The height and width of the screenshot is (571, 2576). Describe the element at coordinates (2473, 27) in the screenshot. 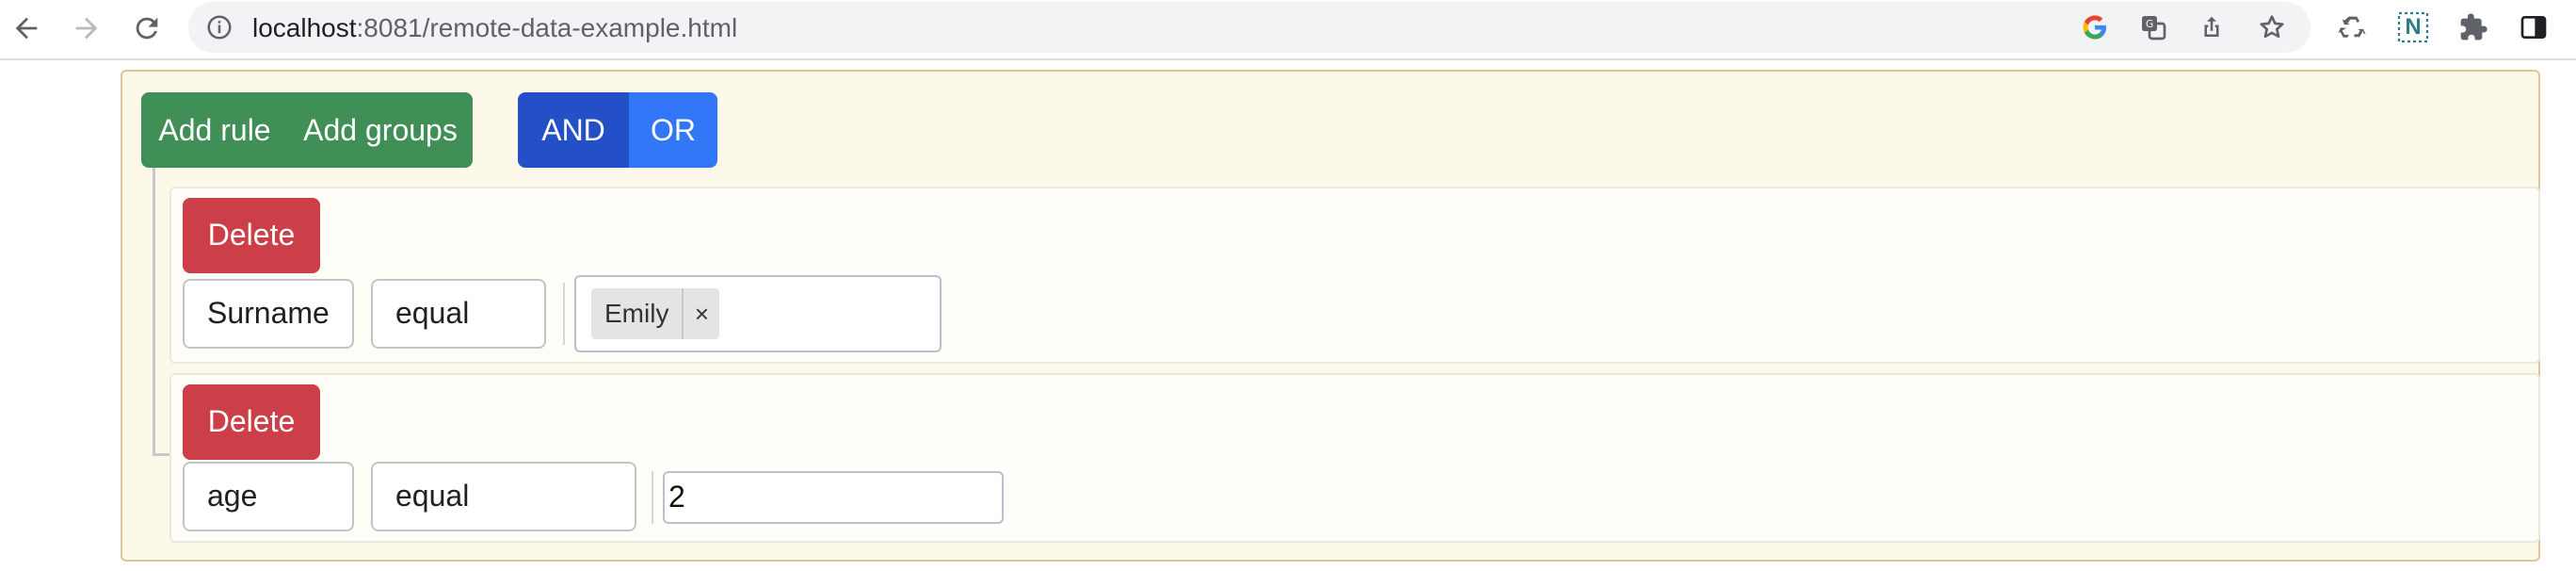

I see `puzzle-extensions-icon` at that location.